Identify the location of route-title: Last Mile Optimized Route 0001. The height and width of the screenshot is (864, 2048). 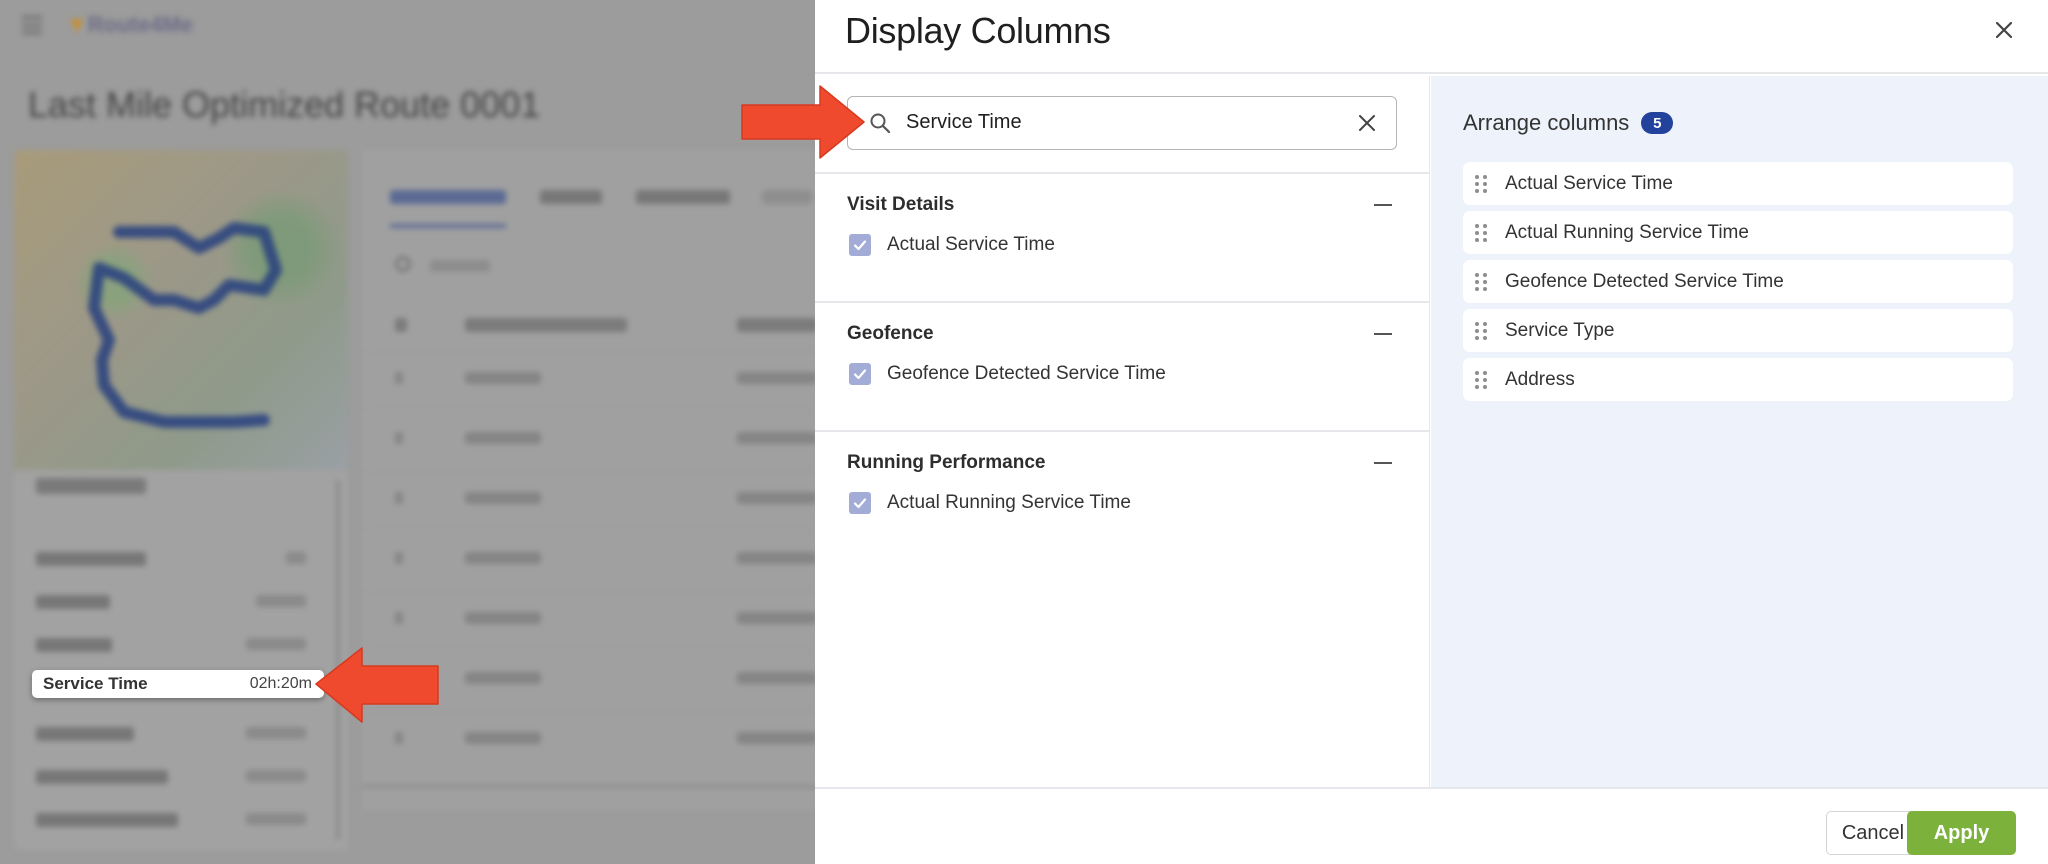
(284, 104).